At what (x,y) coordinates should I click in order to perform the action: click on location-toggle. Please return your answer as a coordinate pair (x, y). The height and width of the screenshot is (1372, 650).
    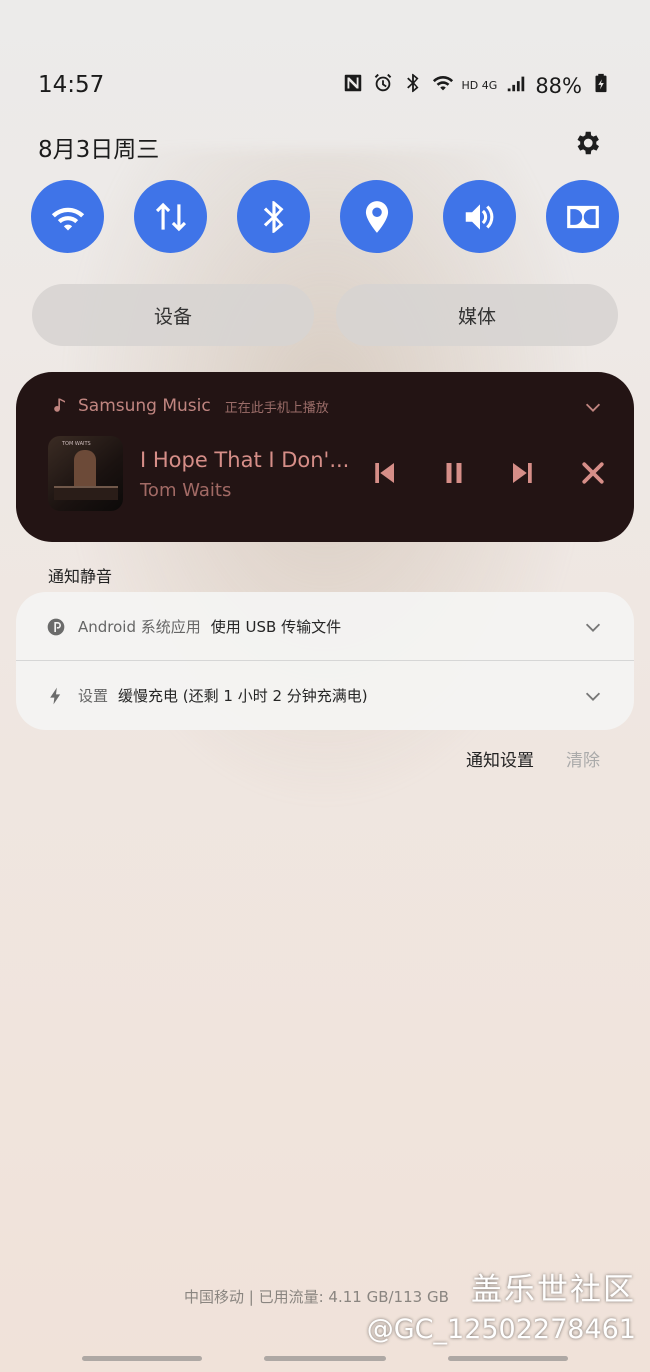
    Looking at the image, I should click on (376, 216).